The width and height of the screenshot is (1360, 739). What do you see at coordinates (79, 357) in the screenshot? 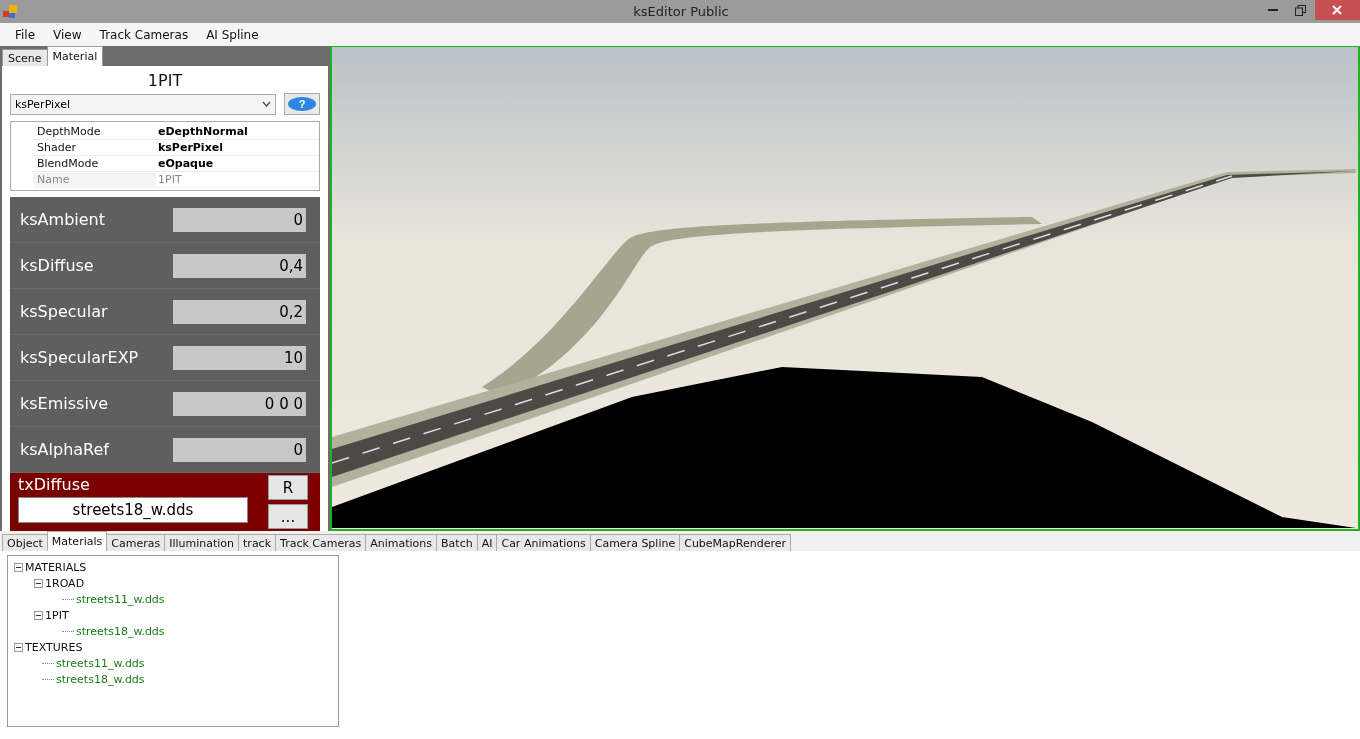
I see `parameter-label: ksSpecularEXP` at bounding box center [79, 357].